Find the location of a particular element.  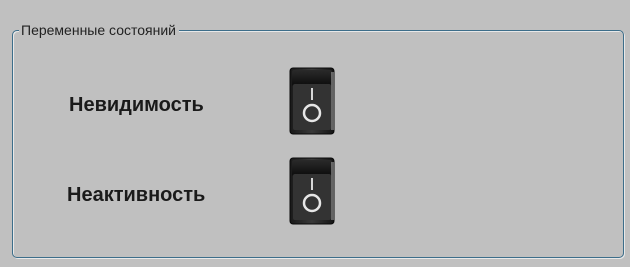

invisibility-label: Невидимость is located at coordinates (136, 105).